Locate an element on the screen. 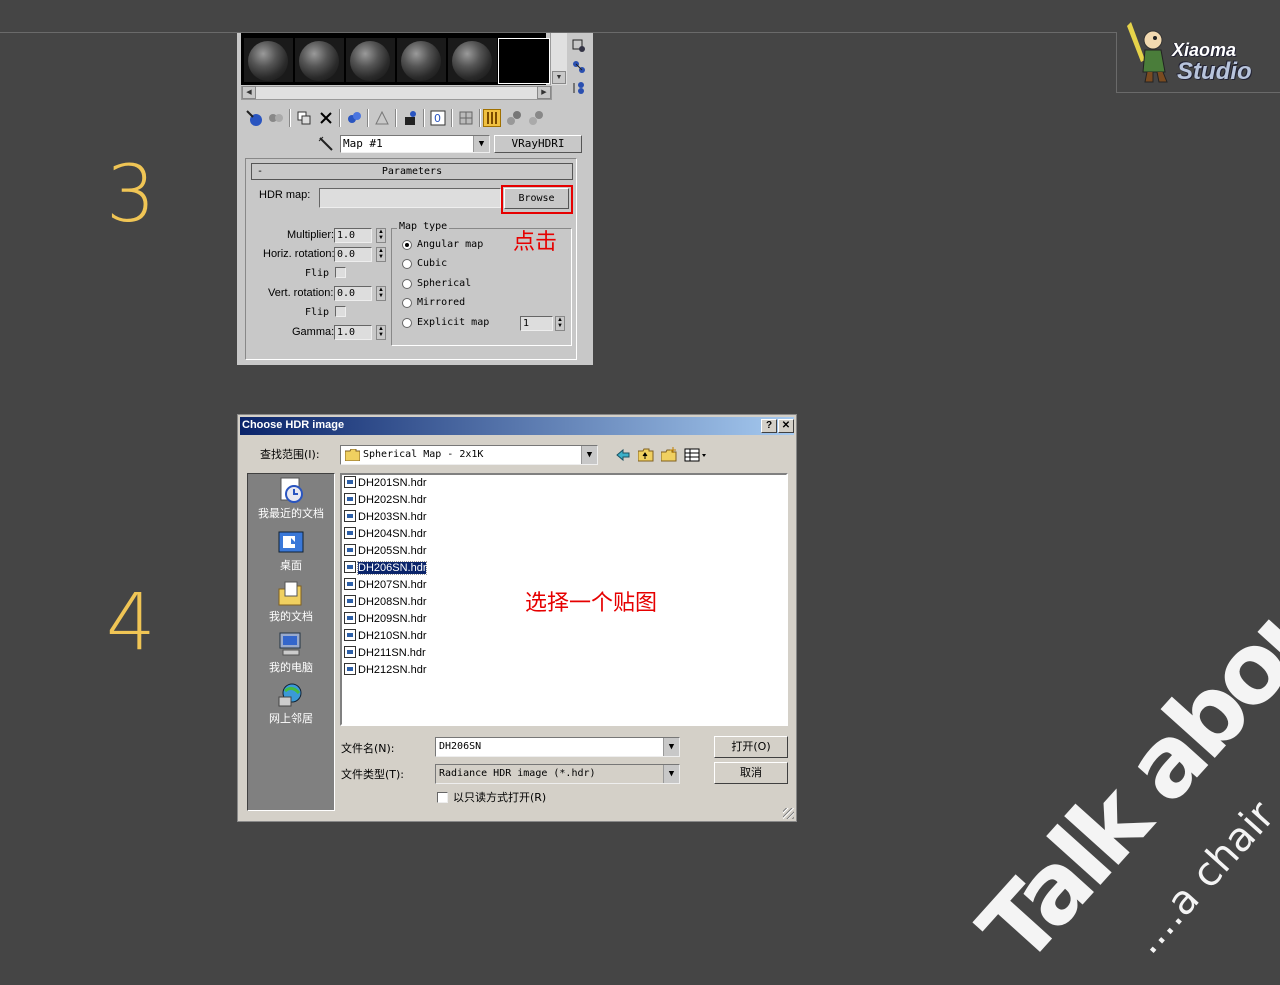 Image resolution: width=1280 pixels, height=985 pixels. slots-vertical-scrollbar: ▼ is located at coordinates (558, 59).